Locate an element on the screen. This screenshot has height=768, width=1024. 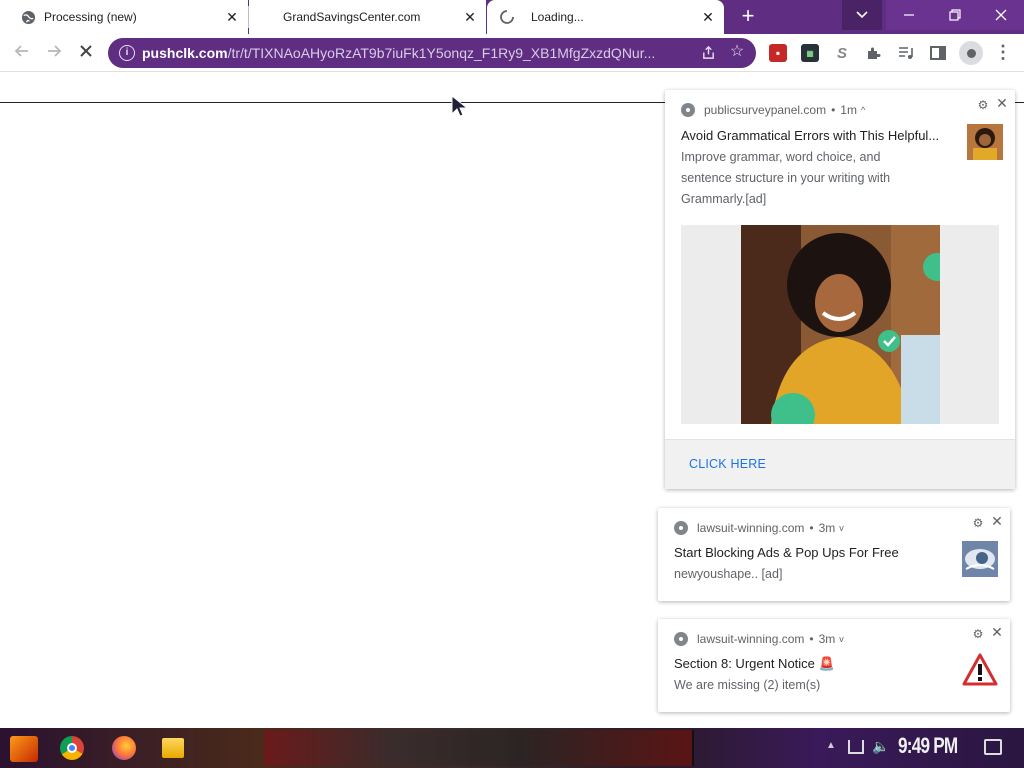
click-here-button: CLICK HERE is located at coordinates (727, 464).